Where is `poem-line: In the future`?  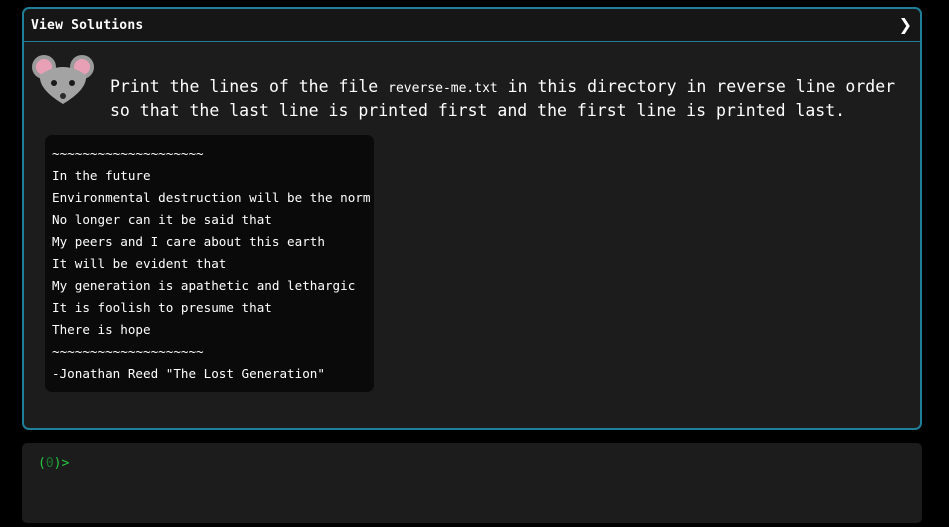 poem-line: In the future is located at coordinates (101, 175).